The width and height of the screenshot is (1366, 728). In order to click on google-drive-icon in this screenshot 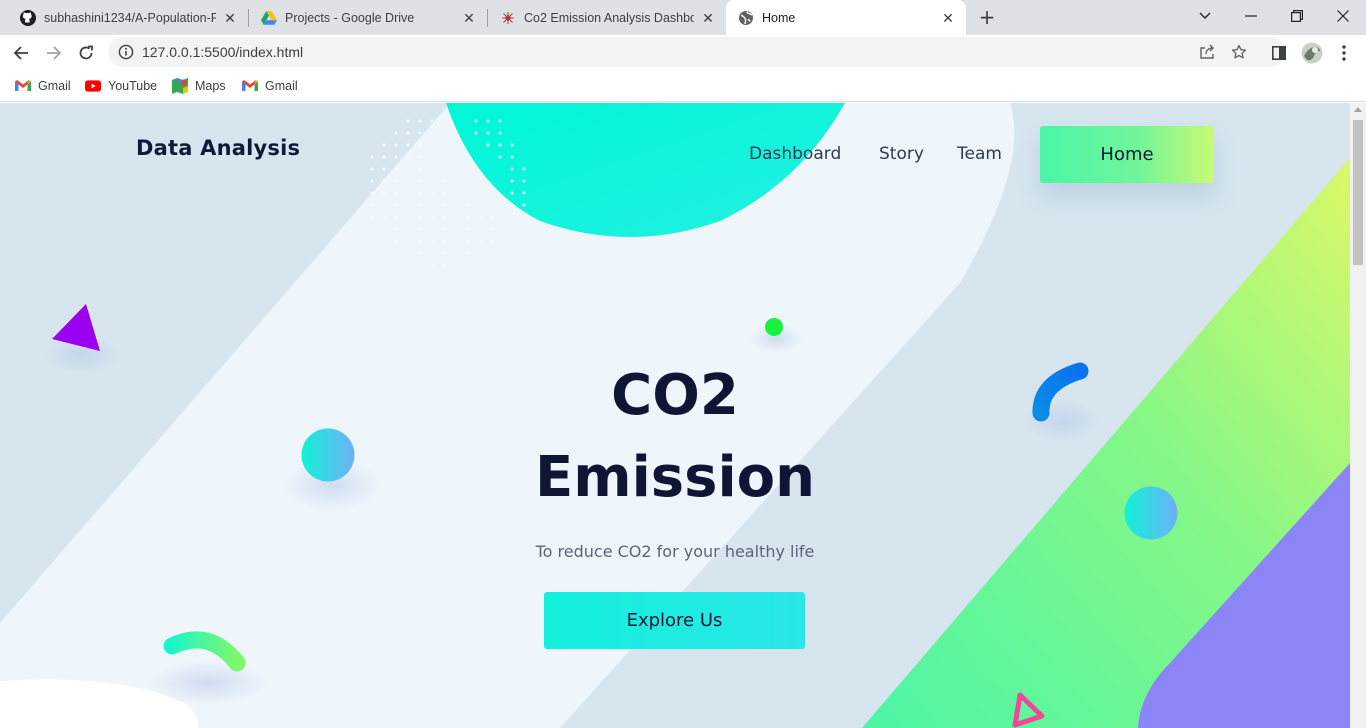, I will do `click(269, 18)`.